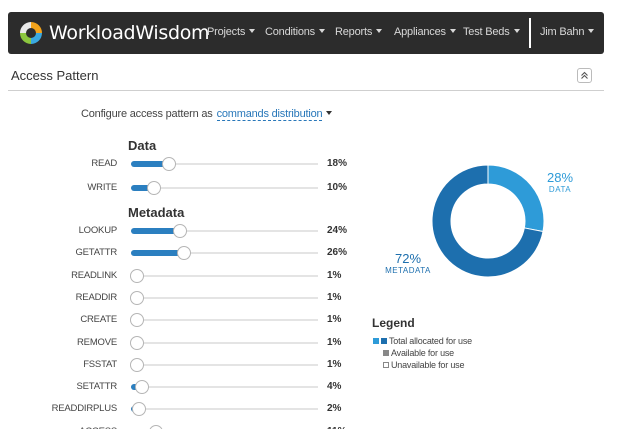 The width and height of the screenshot is (617, 429). I want to click on brand: WorkloadWisdom, so click(114, 33).